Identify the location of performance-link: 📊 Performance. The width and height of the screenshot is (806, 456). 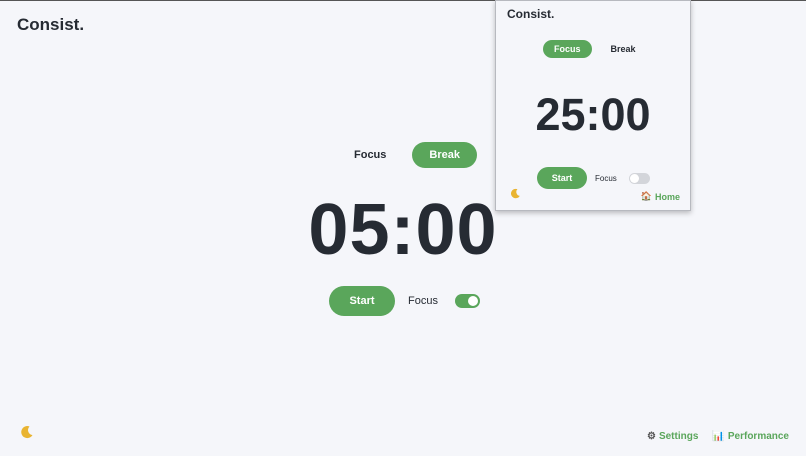
(750, 436).